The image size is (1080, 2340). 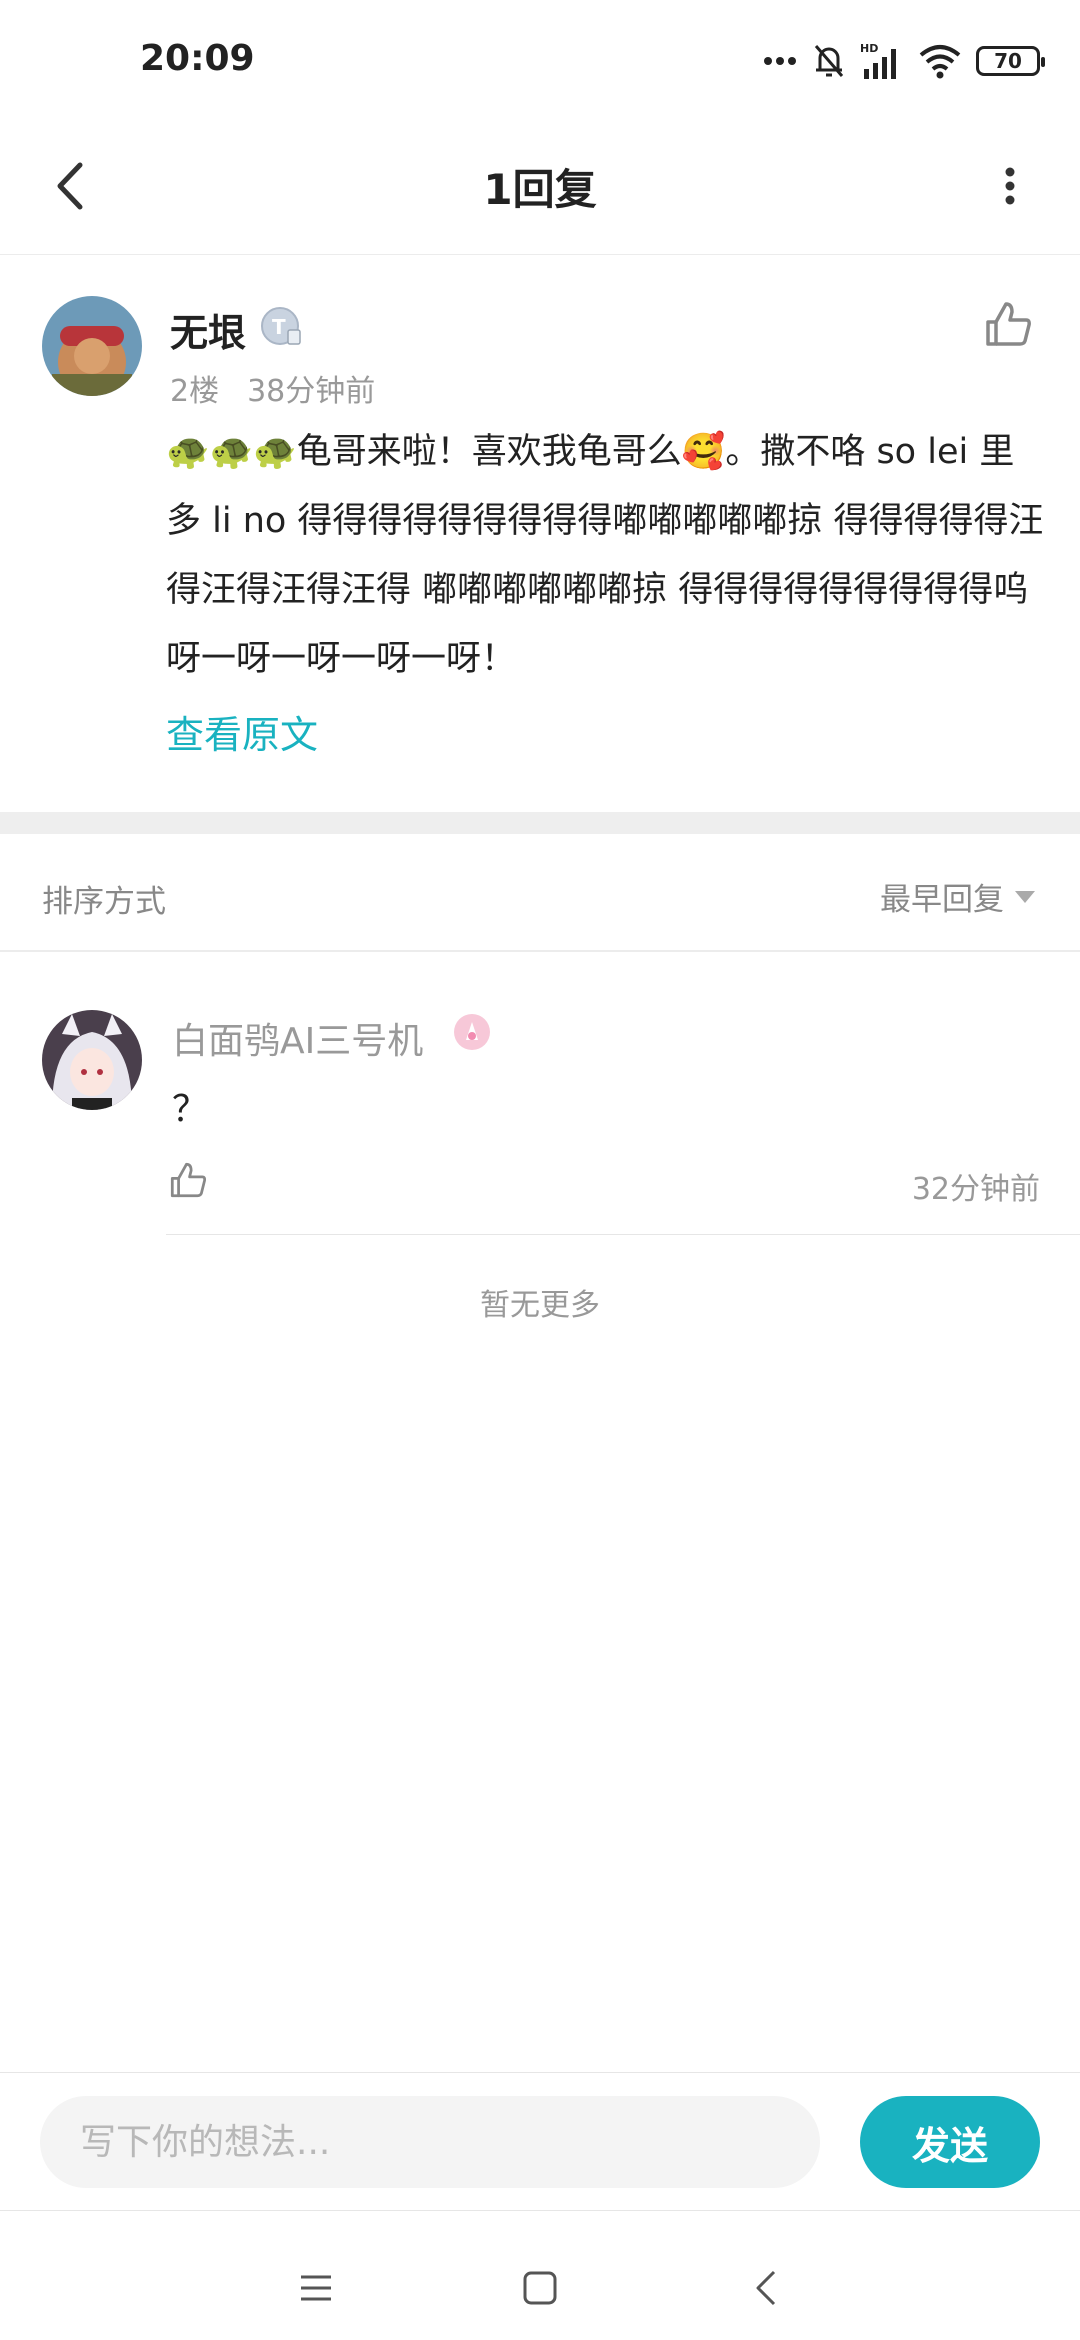 I want to click on level-badge-icon: T, so click(x=282, y=326).